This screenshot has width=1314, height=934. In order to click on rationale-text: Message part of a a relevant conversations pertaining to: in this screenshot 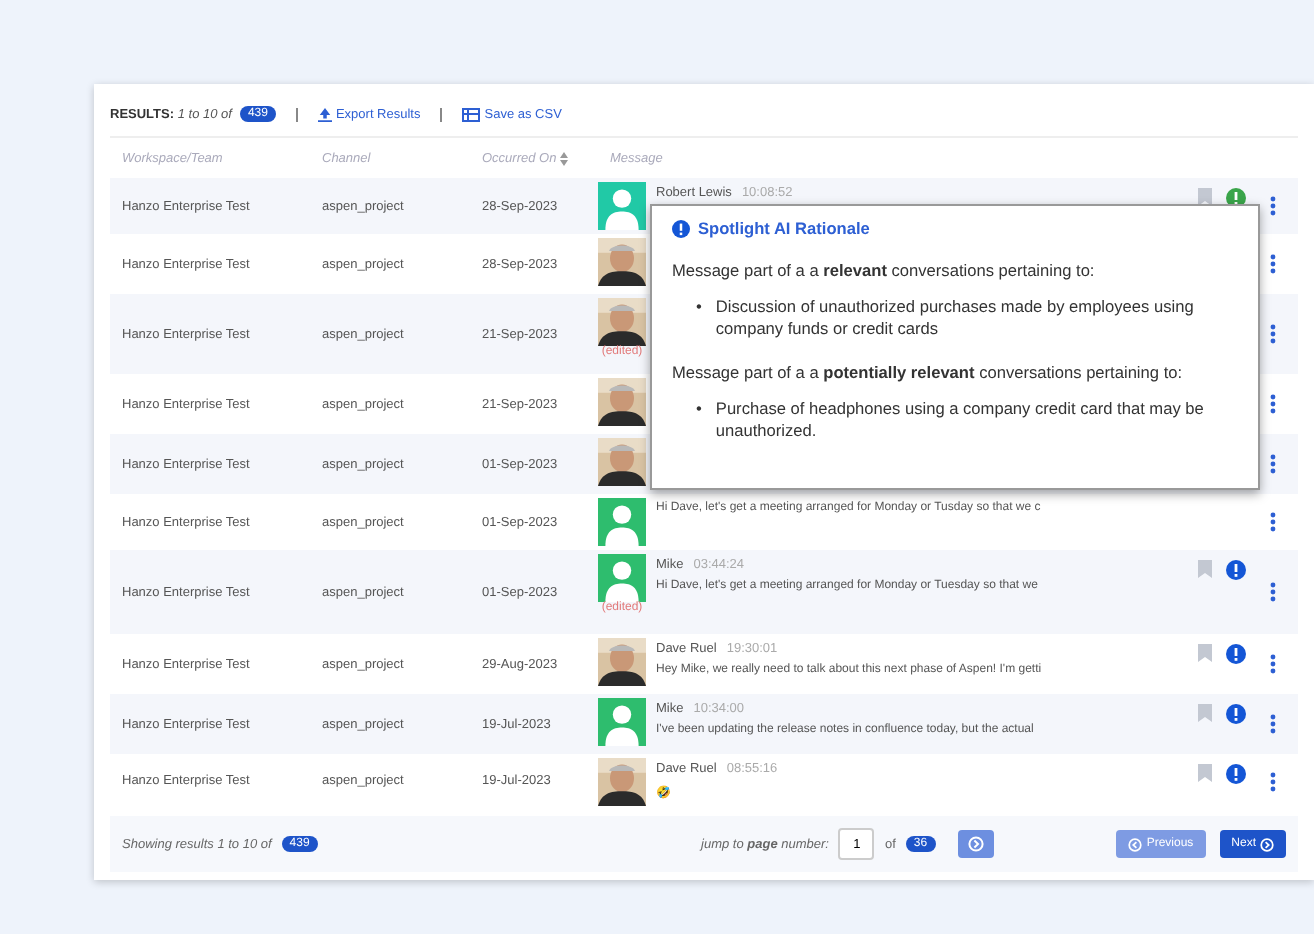, I will do `click(884, 271)`.